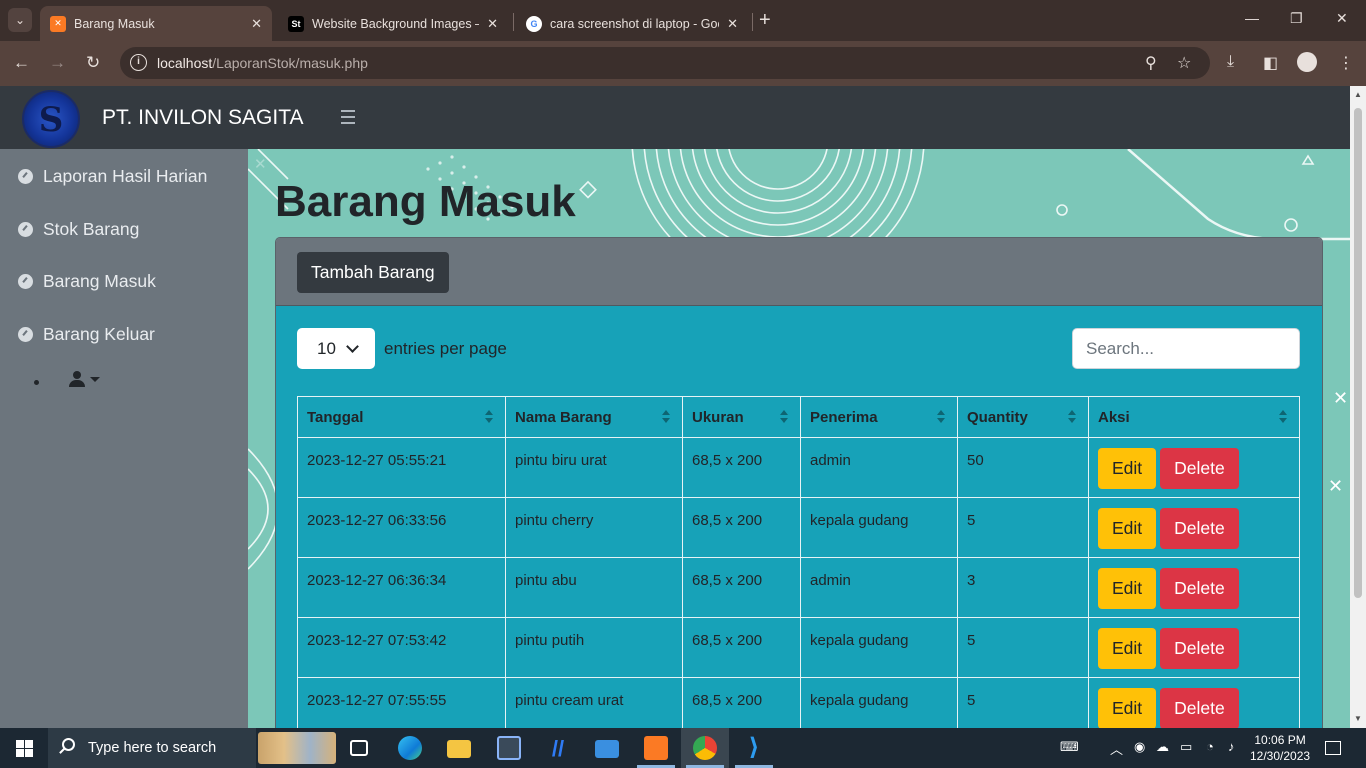 The image size is (1366, 768). What do you see at coordinates (21, 63) in the screenshot?
I see `back-icon: ←` at bounding box center [21, 63].